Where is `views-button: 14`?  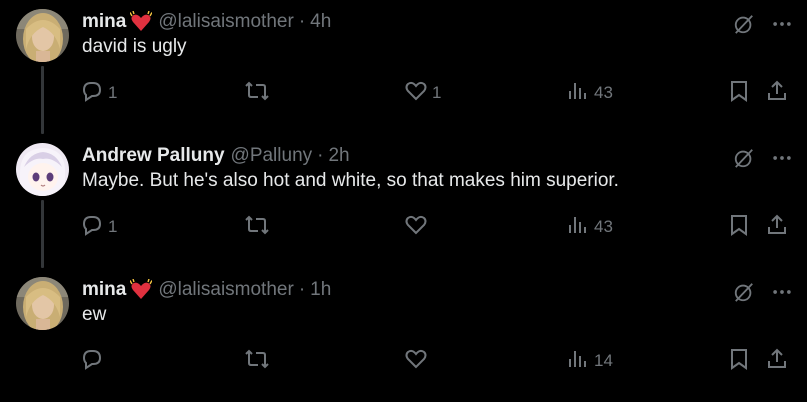 views-button: 14 is located at coordinates (589, 359).